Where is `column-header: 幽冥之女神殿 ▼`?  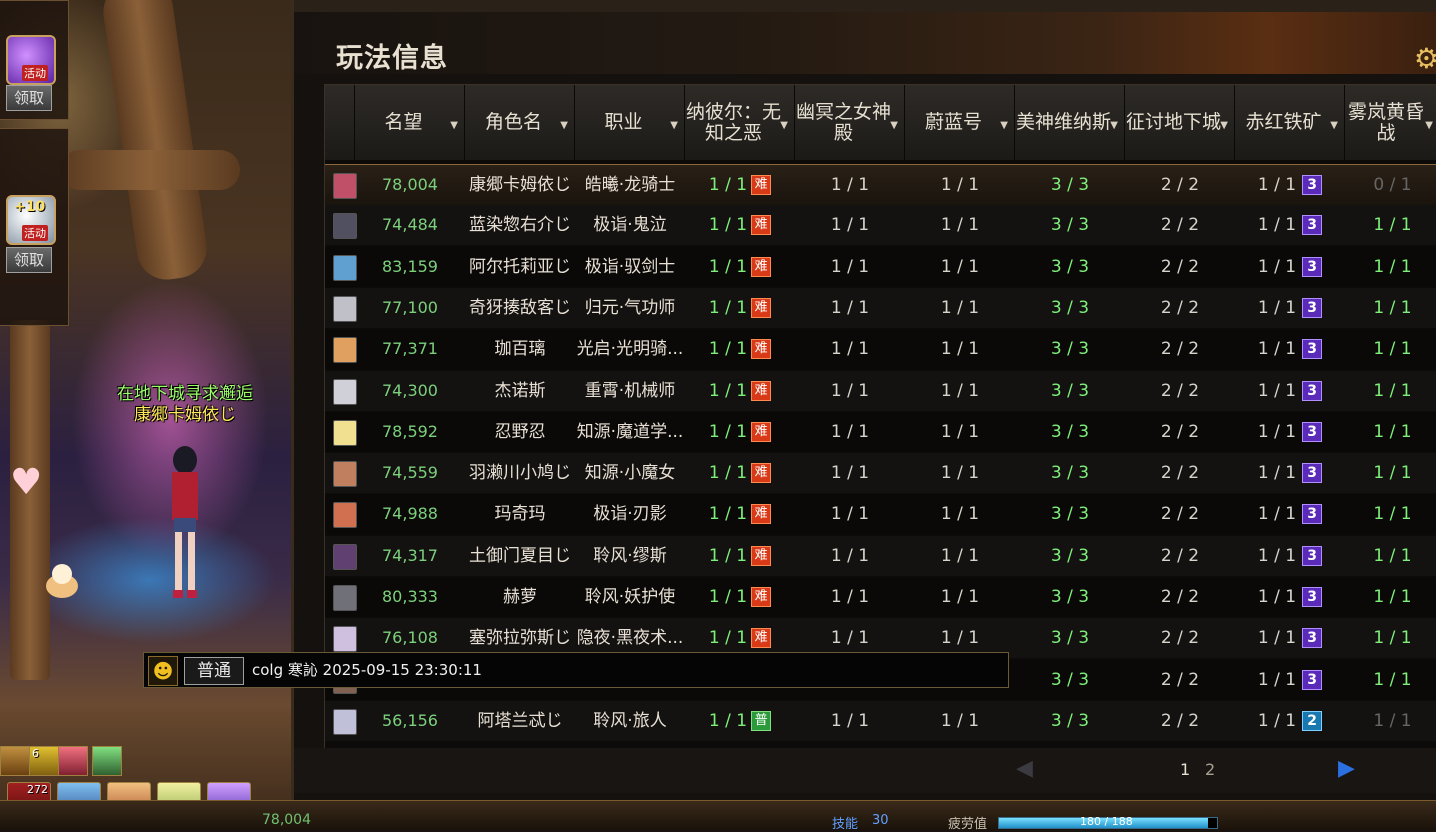 column-header: 幽冥之女神殿 ▼ is located at coordinates (850, 122).